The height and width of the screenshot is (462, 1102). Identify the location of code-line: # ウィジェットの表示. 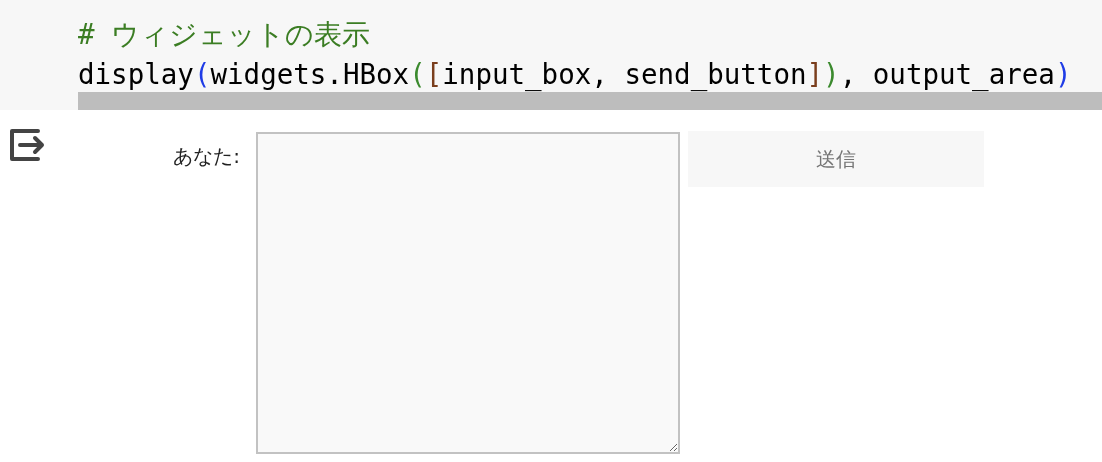
(225, 34).